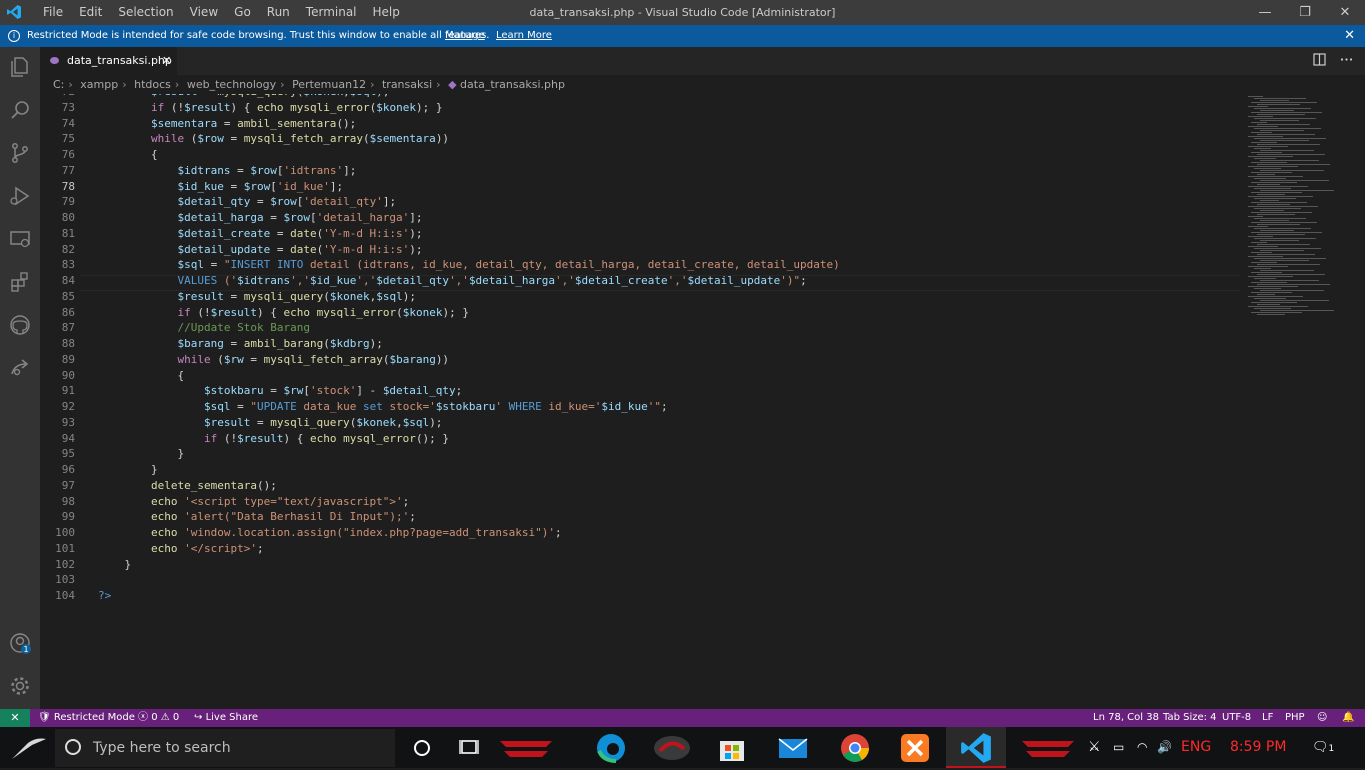 The height and width of the screenshot is (770, 1365). What do you see at coordinates (640, 549) in the screenshot?
I see `code-line: 101 echo '</script>';` at bounding box center [640, 549].